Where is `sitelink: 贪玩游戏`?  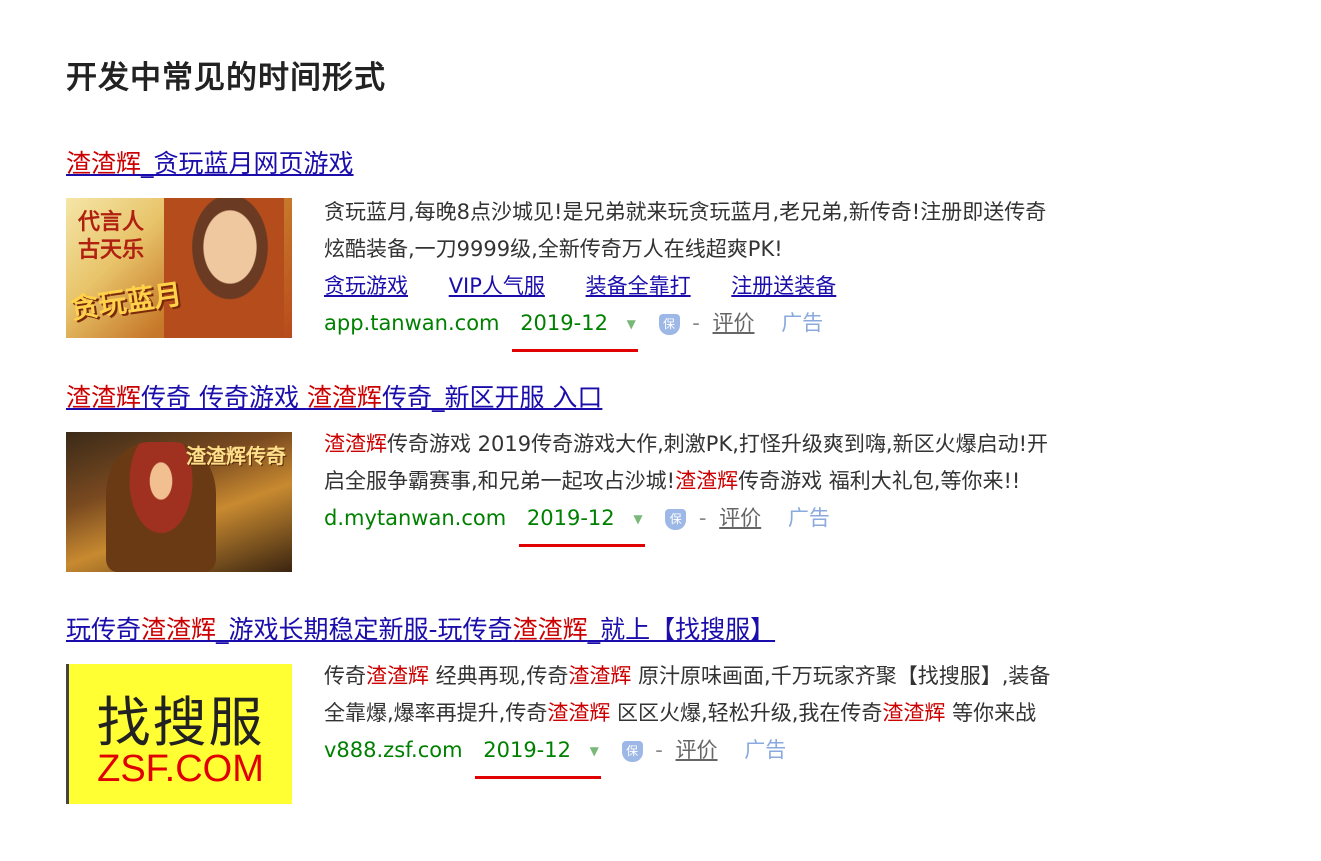 sitelink: 贪玩游戏 is located at coordinates (366, 286).